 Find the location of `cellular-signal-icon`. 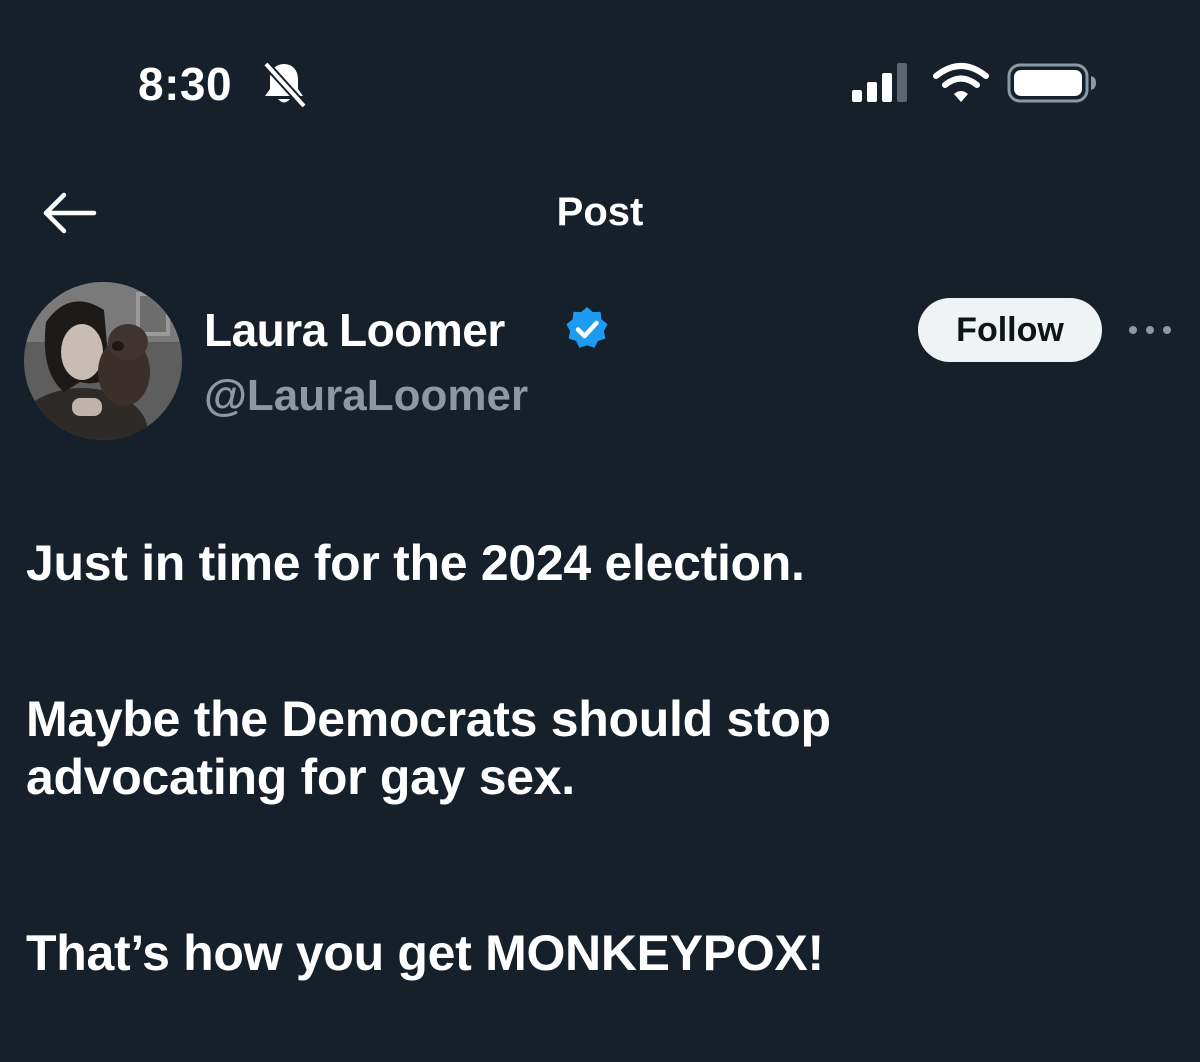

cellular-signal-icon is located at coordinates (879, 82).